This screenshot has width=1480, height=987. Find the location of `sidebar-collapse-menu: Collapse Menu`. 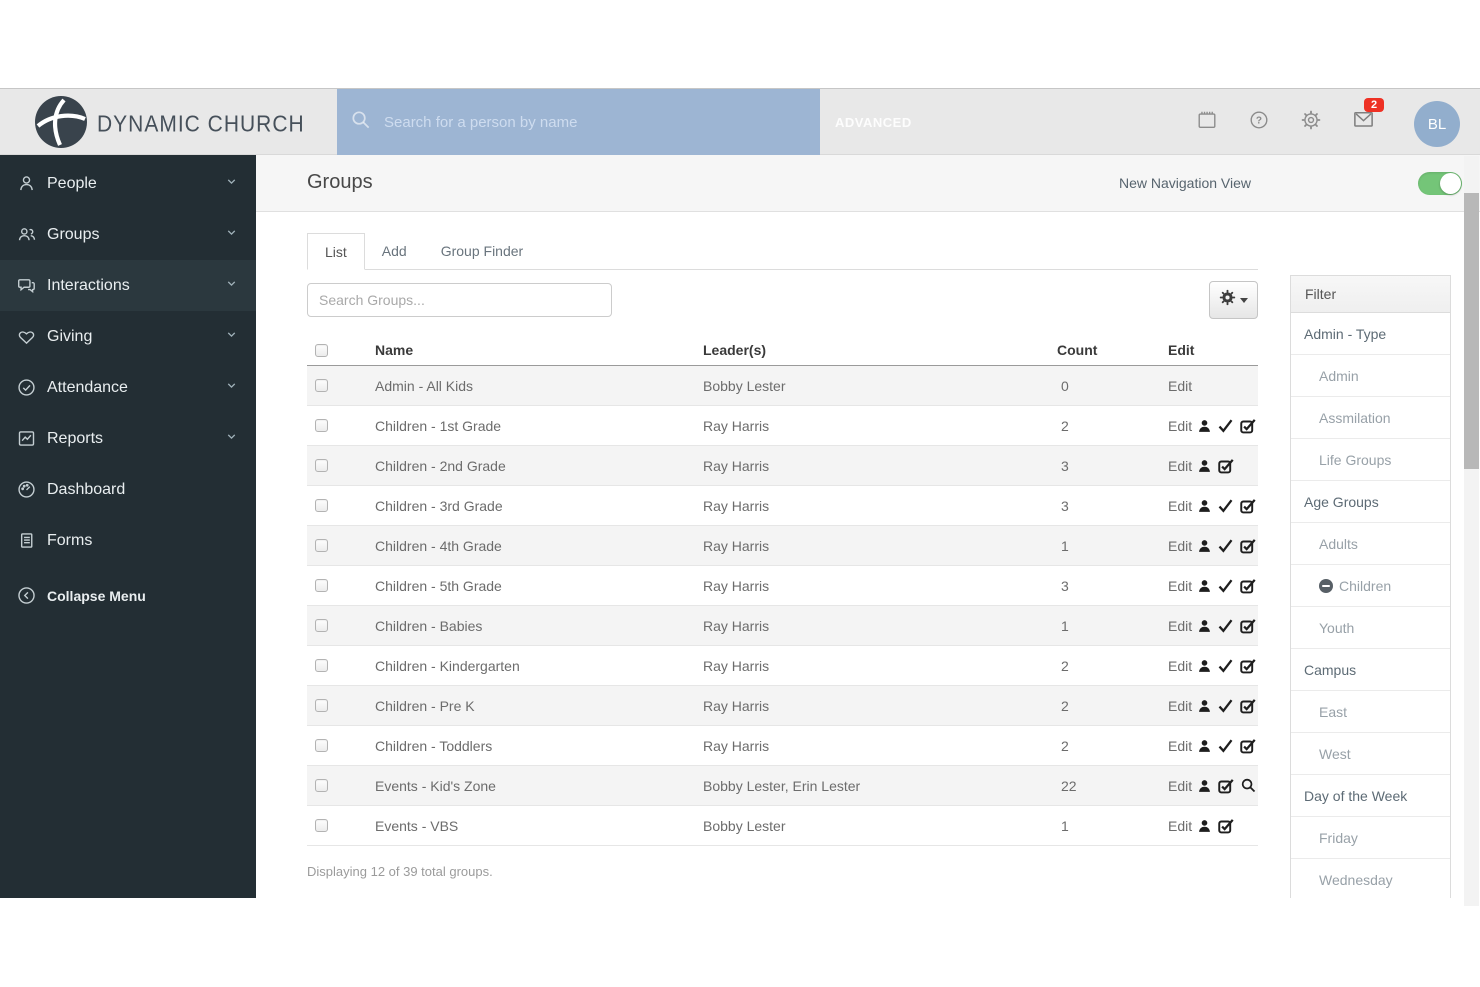

sidebar-collapse-menu: Collapse Menu is located at coordinates (128, 595).